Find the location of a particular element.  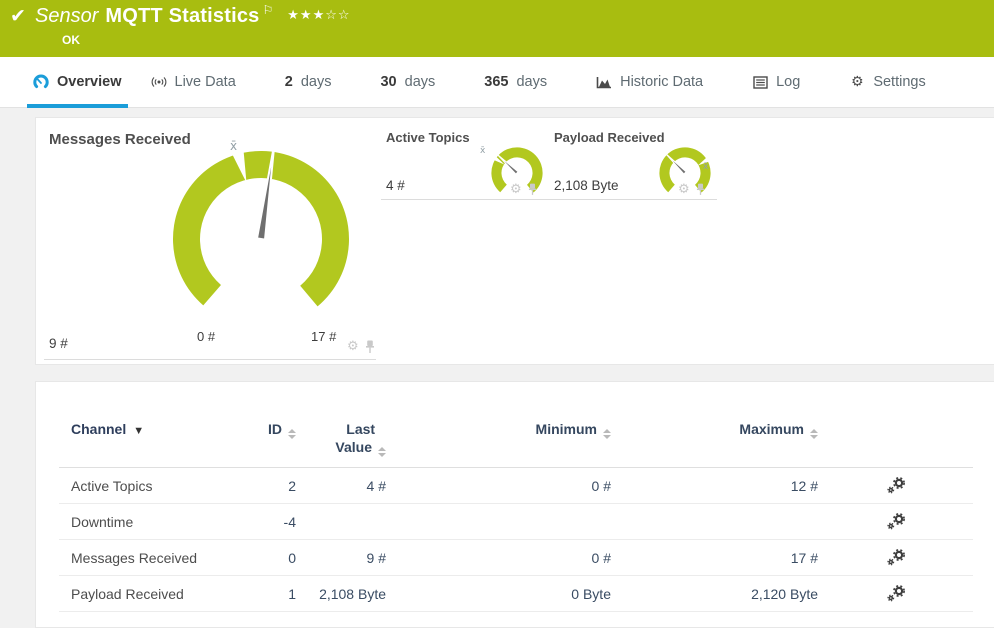

channel-minimum: 0 Byte is located at coordinates (591, 593).